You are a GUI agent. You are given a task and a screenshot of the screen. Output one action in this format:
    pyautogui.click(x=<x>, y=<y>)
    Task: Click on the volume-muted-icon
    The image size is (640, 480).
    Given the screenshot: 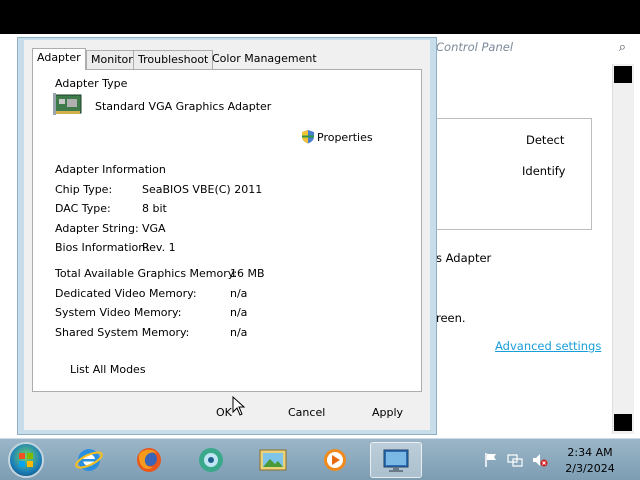 What is the action you would take?
    pyautogui.click(x=540, y=460)
    